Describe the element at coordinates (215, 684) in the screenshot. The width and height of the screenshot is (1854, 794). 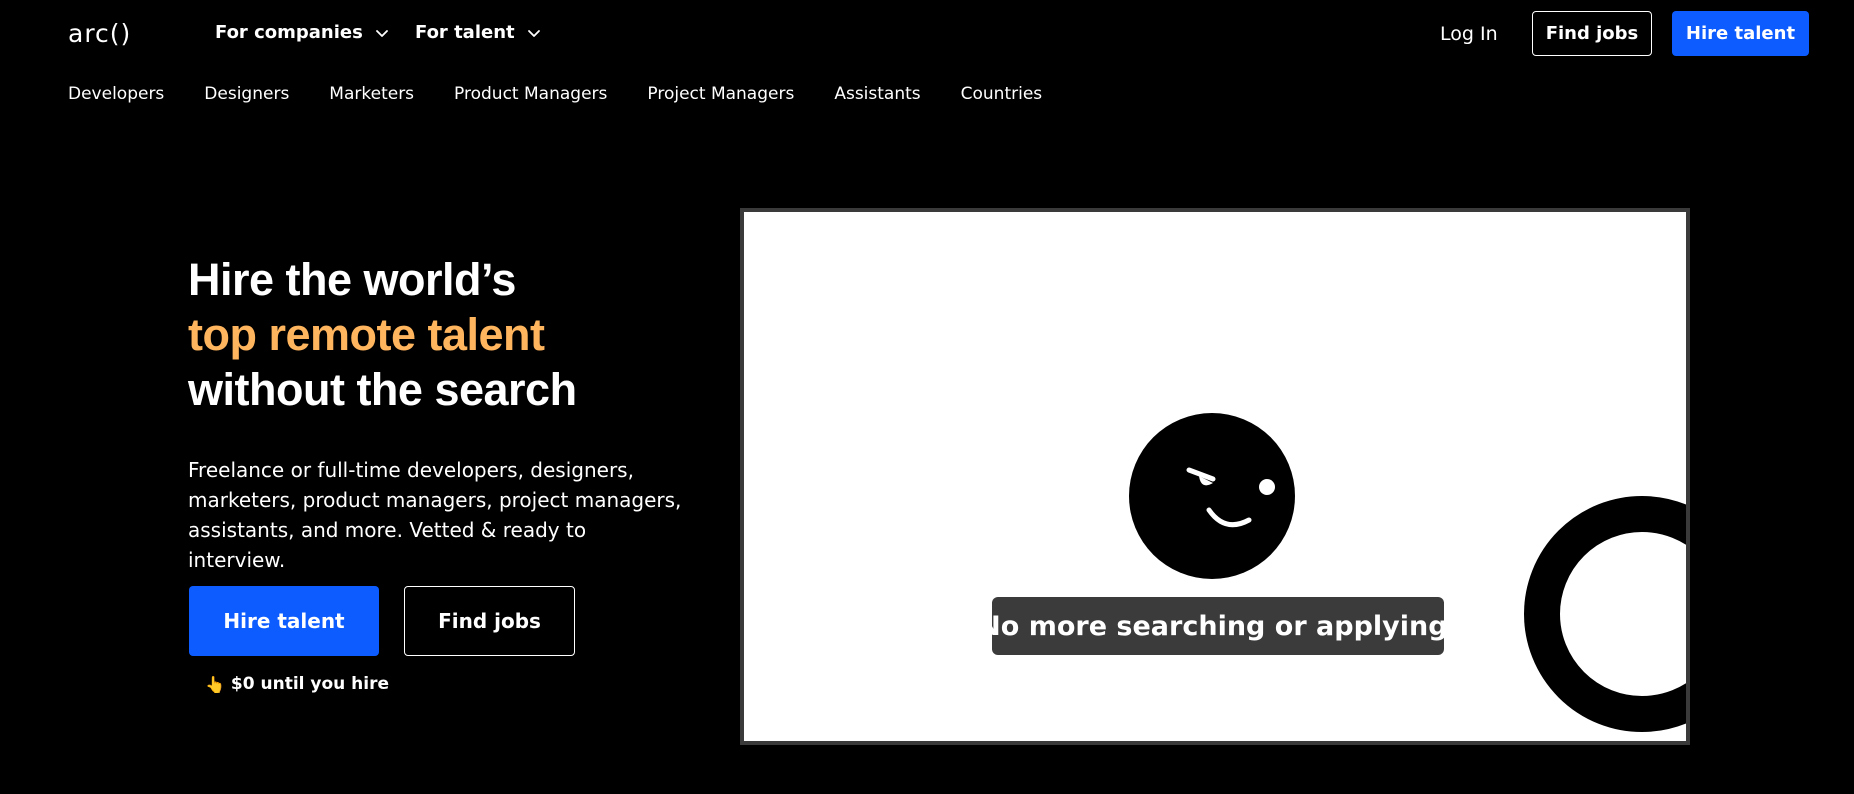
I see `pointing-hand-icon: 👆` at that location.